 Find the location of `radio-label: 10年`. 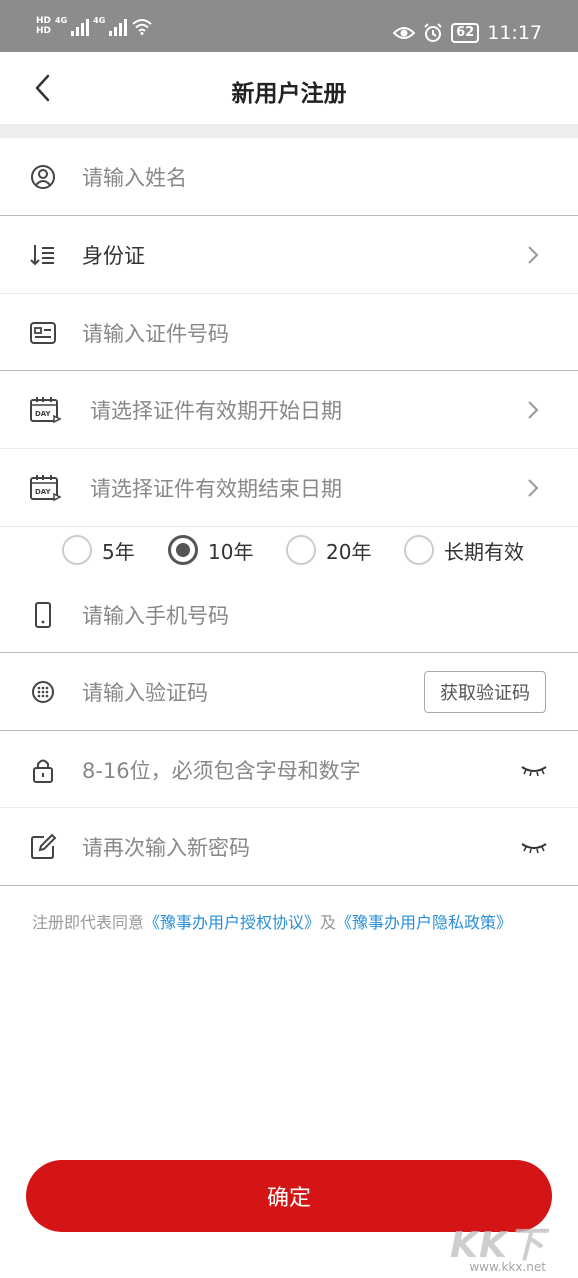

radio-label: 10年 is located at coordinates (231, 551).